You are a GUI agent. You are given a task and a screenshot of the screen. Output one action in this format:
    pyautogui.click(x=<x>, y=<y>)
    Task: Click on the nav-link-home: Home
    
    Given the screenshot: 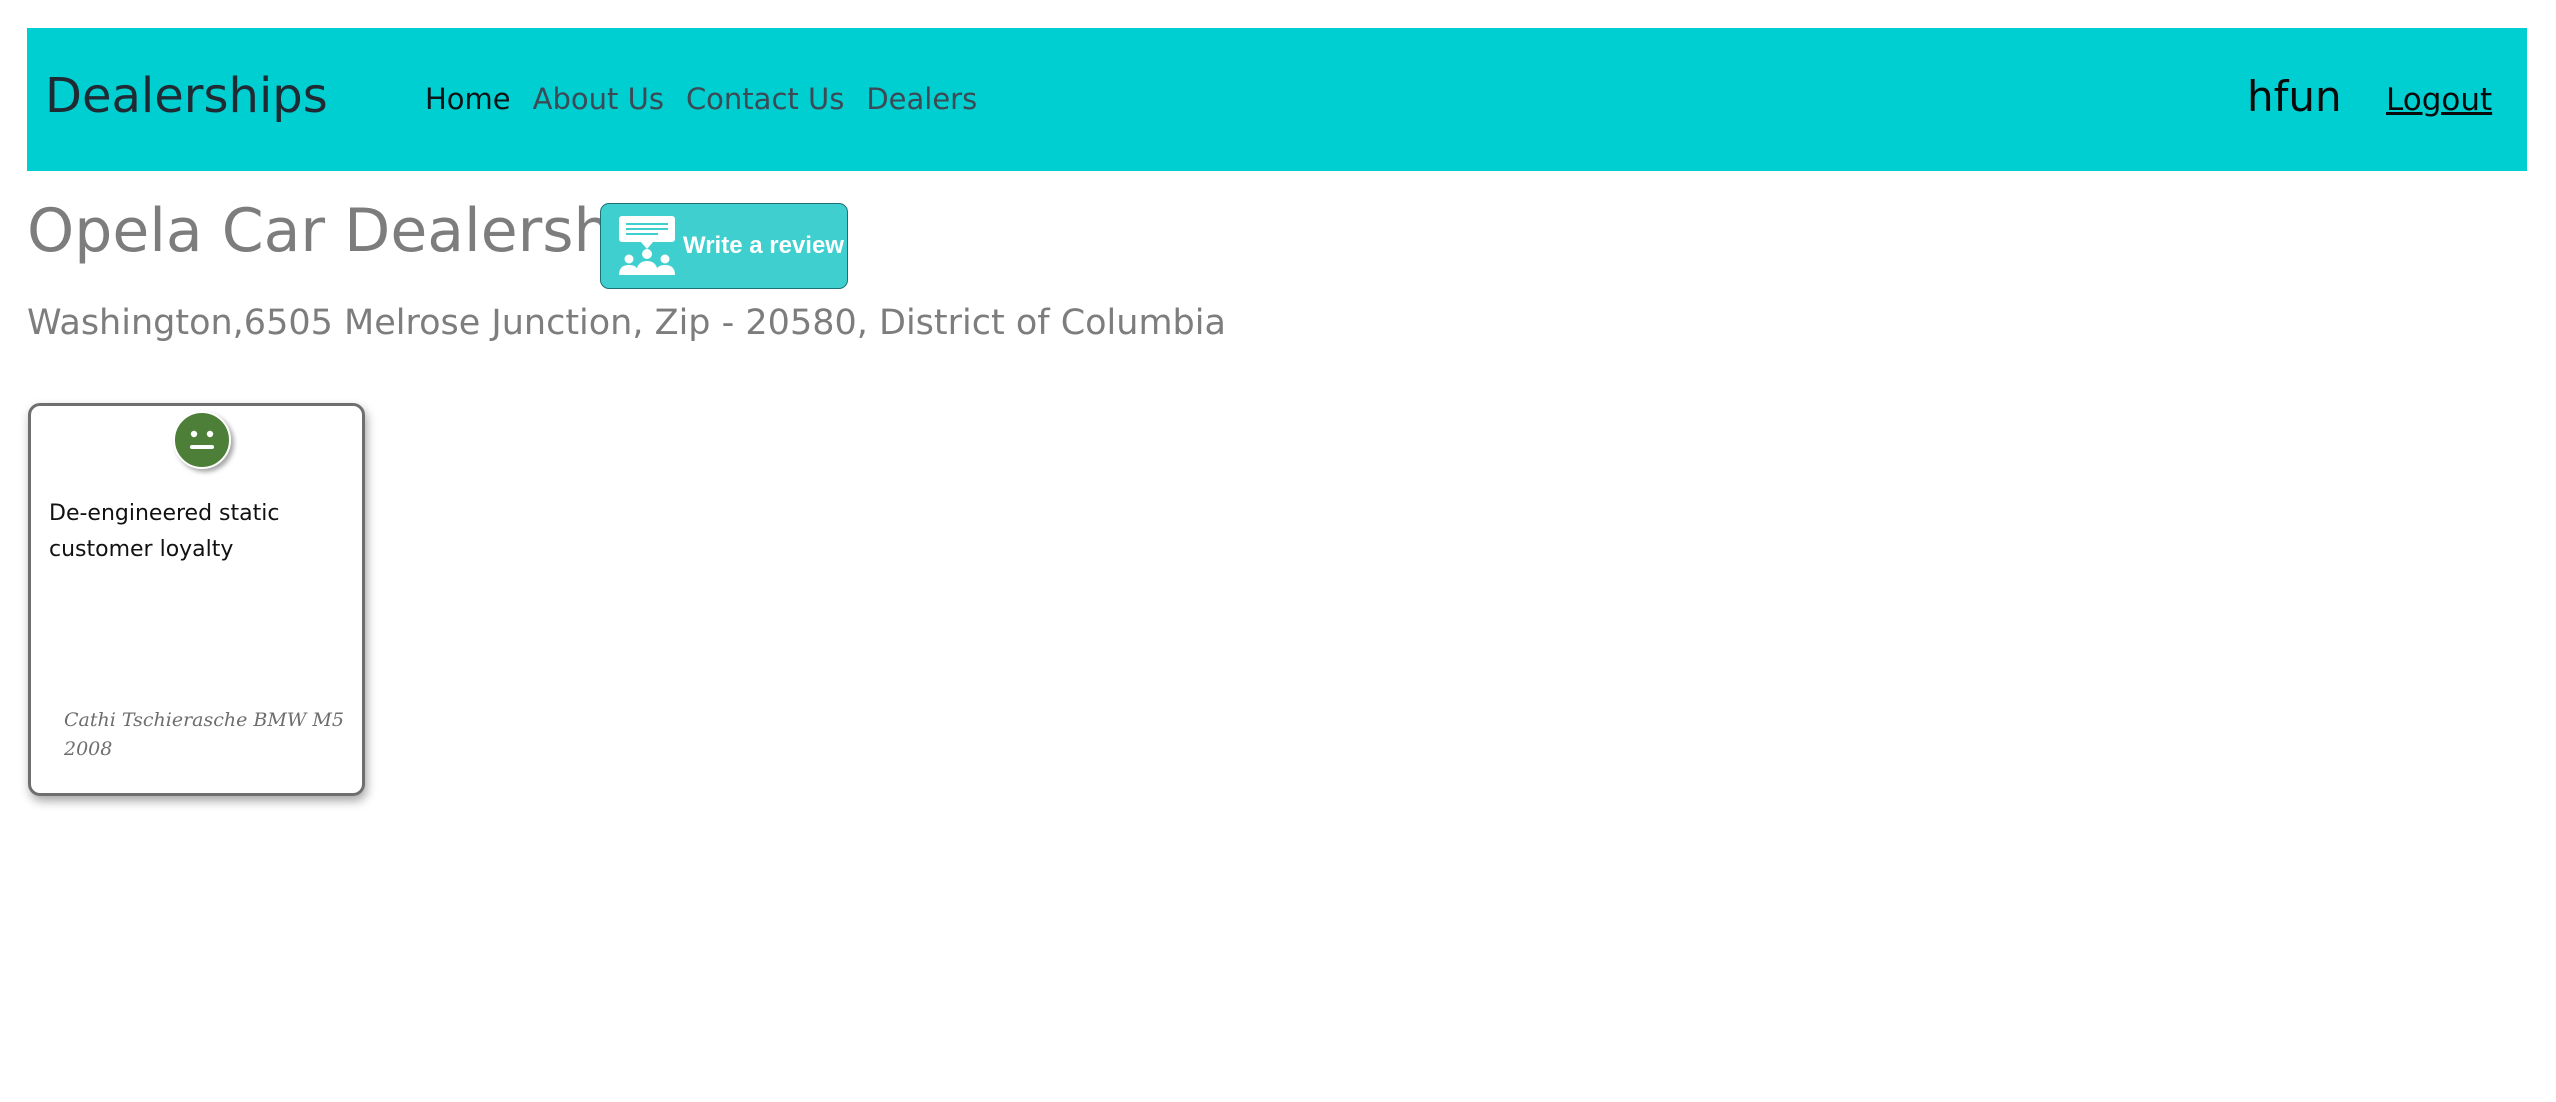 What is the action you would take?
    pyautogui.click(x=468, y=99)
    